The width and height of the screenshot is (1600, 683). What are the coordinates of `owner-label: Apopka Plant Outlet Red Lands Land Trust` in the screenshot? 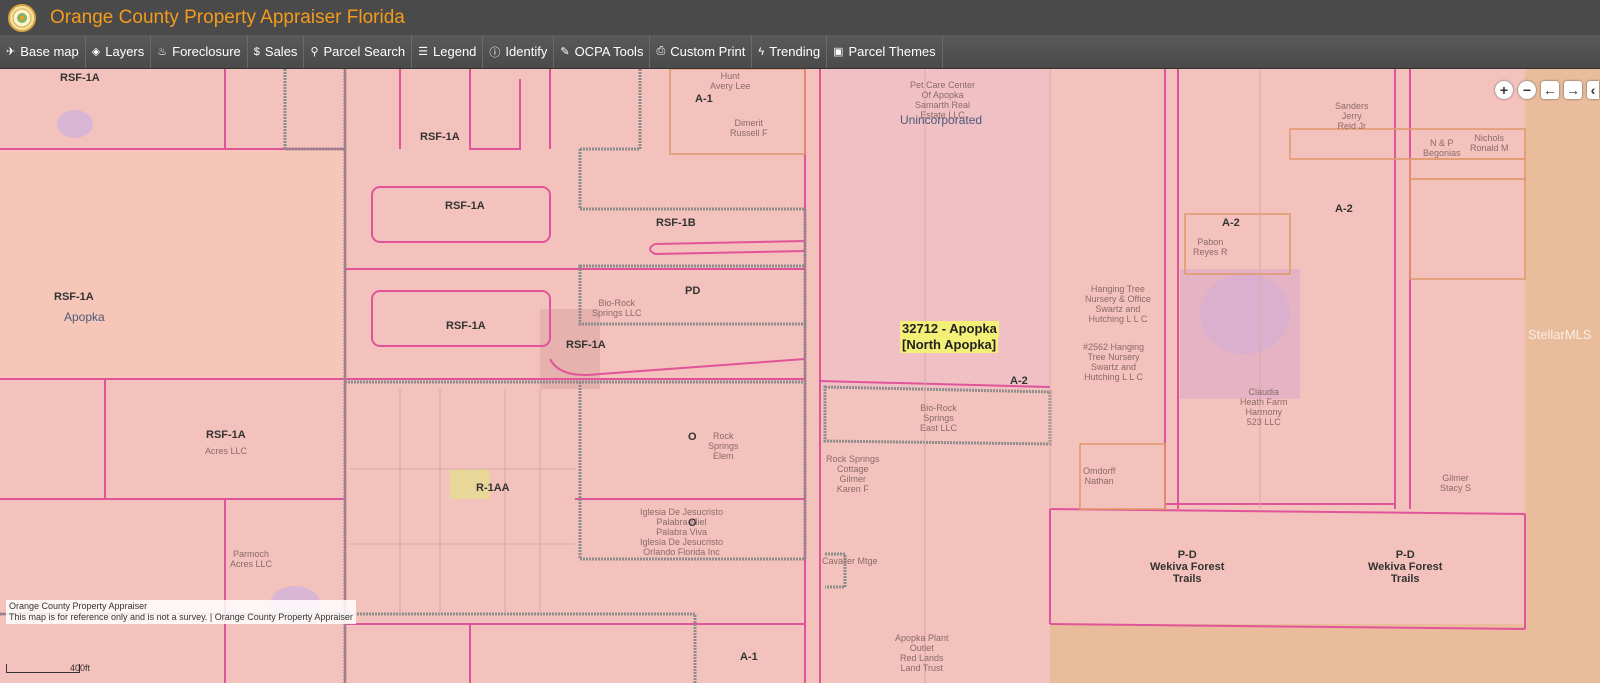 It's located at (922, 653).